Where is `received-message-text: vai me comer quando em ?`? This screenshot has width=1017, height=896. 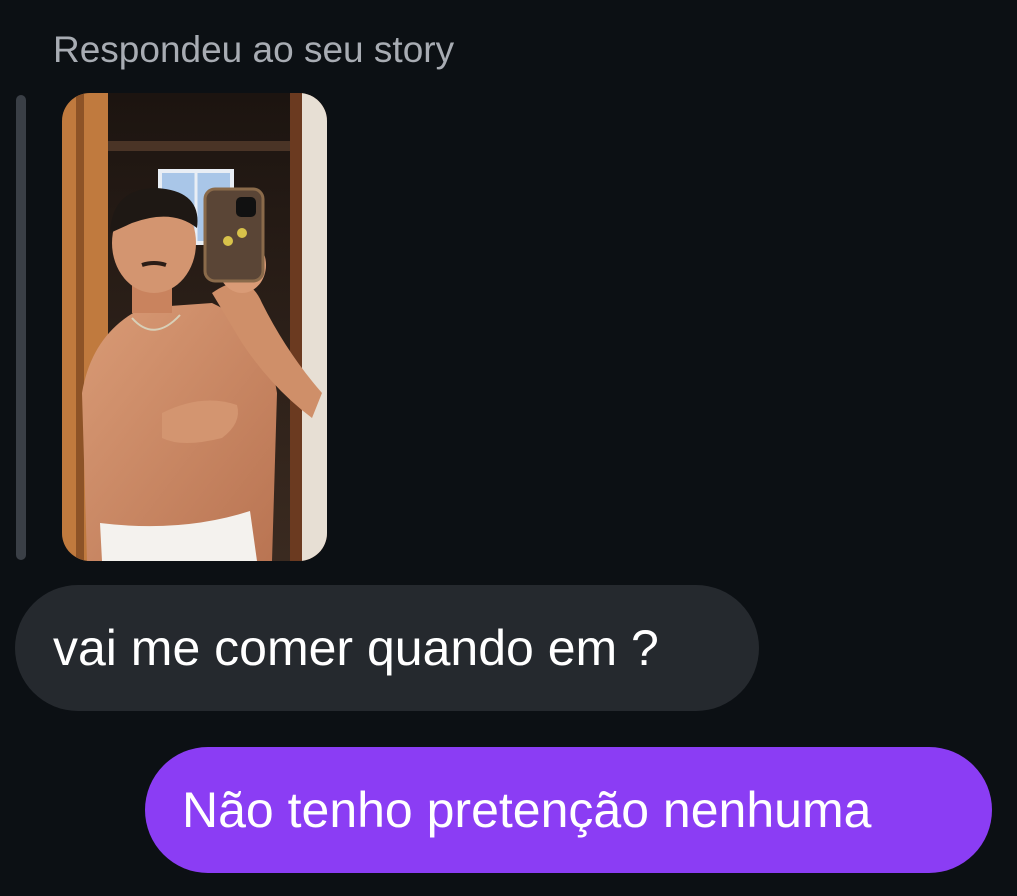
received-message-text: vai me comer quando em ? is located at coordinates (356, 648).